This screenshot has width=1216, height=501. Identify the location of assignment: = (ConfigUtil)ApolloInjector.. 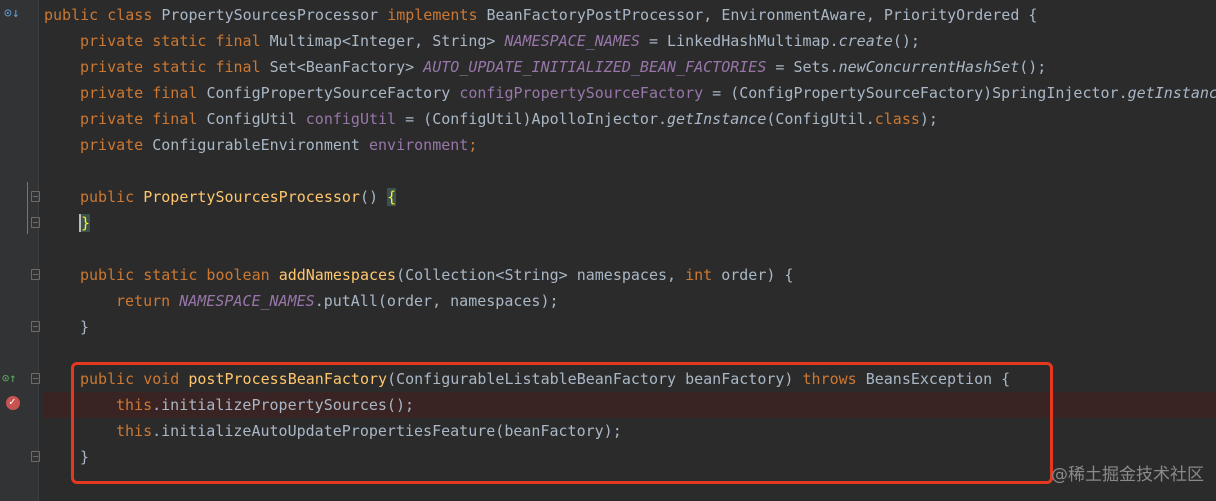
(532, 119).